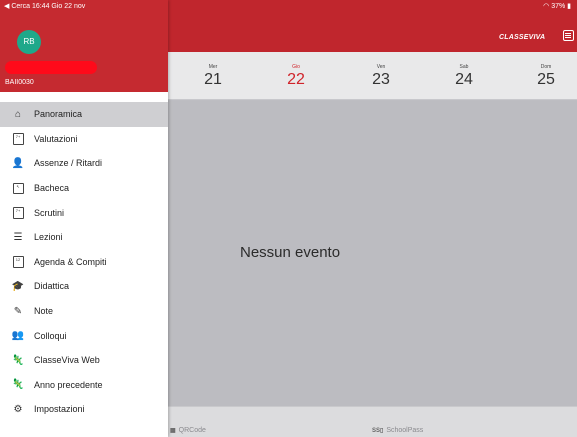 Image resolution: width=577 pixels, height=437 pixels. I want to click on menu-item-label: Panoramica, so click(58, 114).